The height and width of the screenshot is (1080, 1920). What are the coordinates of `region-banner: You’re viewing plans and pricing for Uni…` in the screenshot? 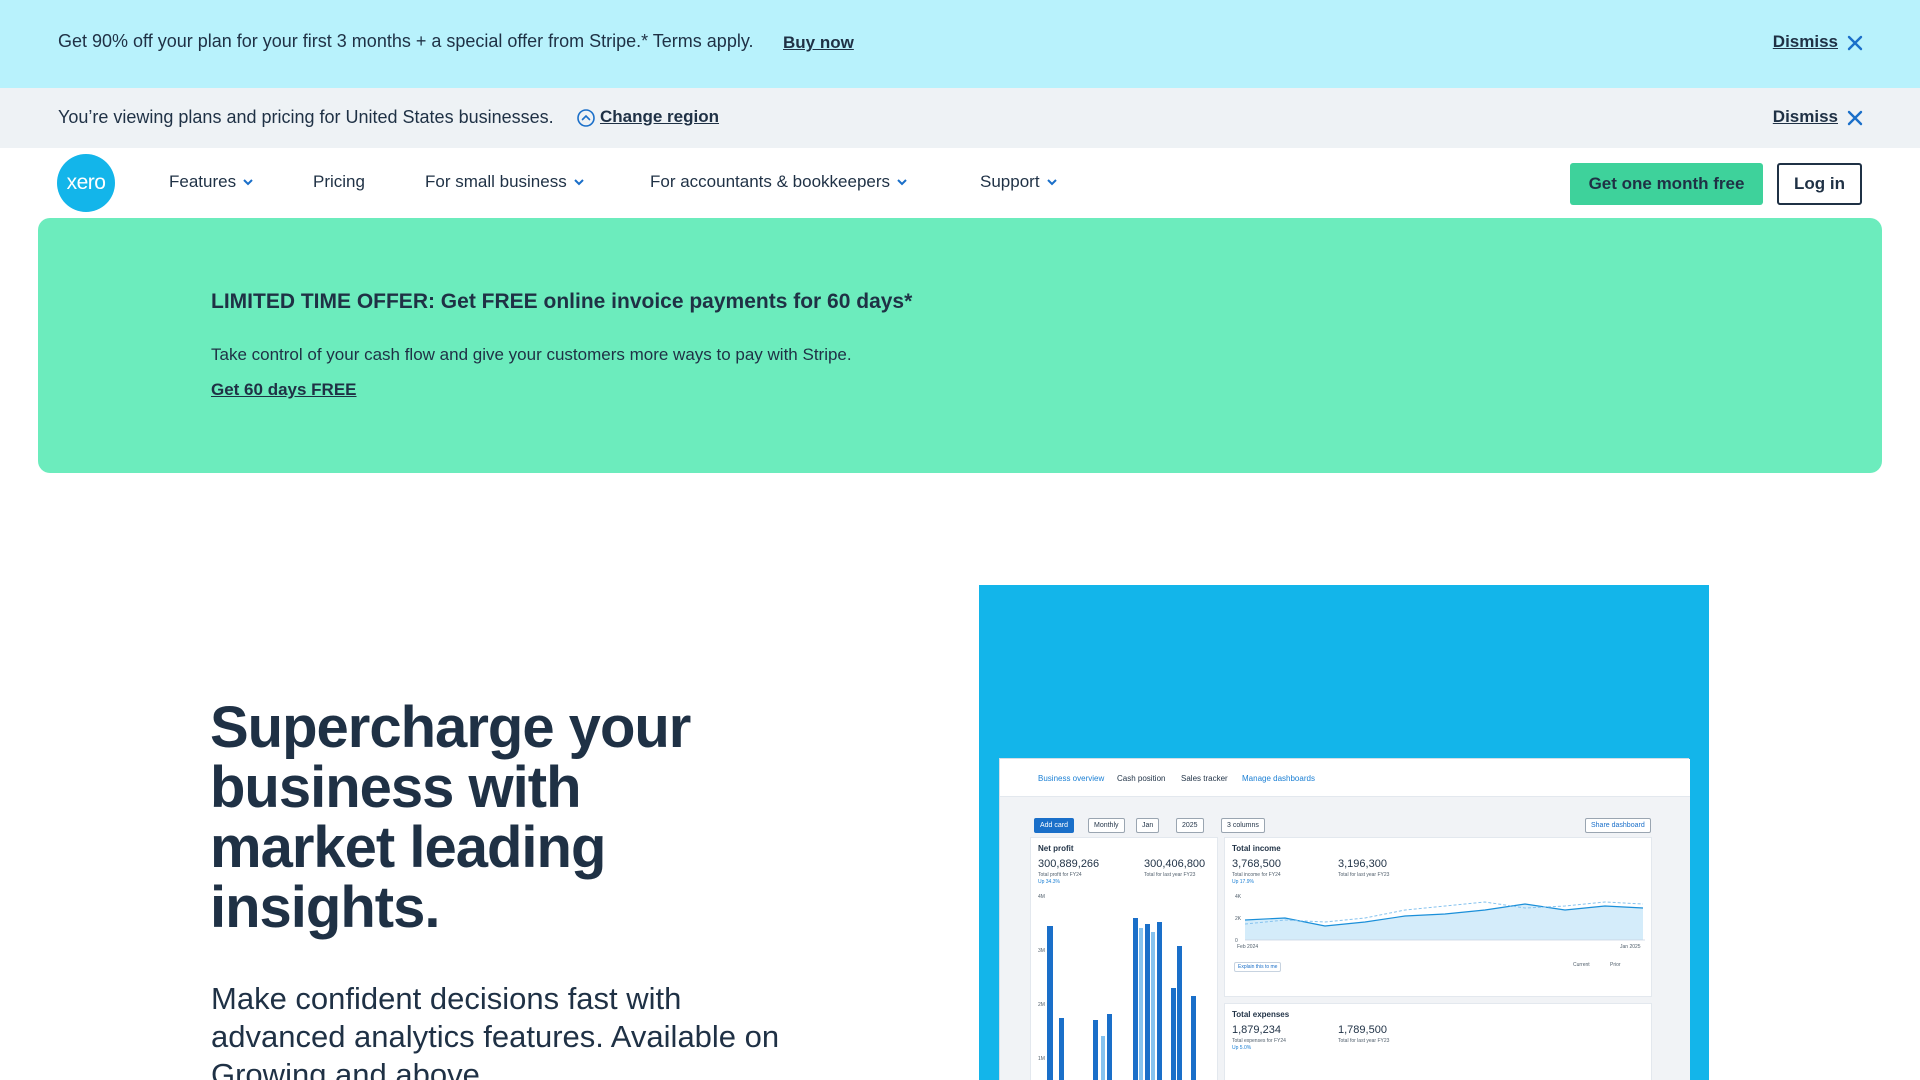 It's located at (960, 118).